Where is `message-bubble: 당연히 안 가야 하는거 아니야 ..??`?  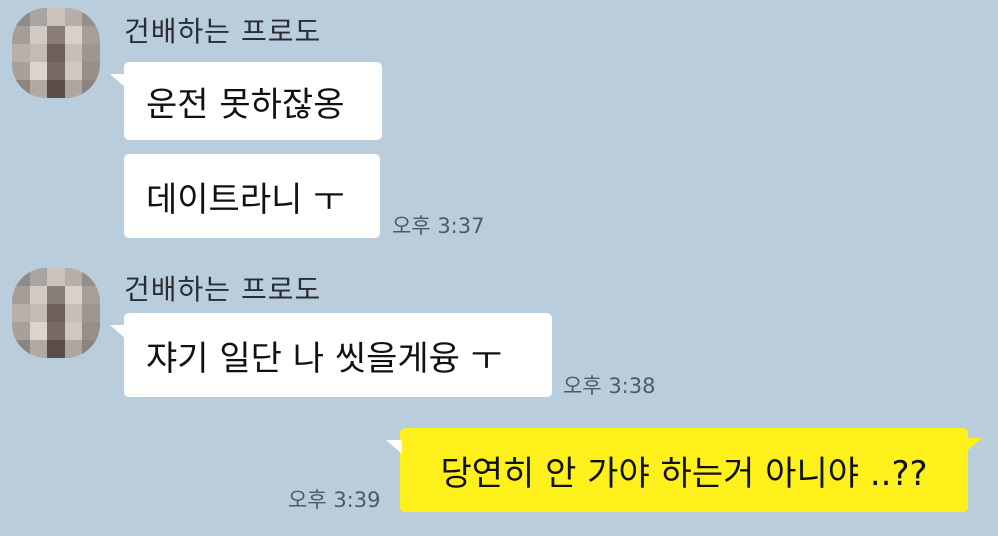 message-bubble: 당연히 안 가야 하는거 아니야 ..?? is located at coordinates (684, 470).